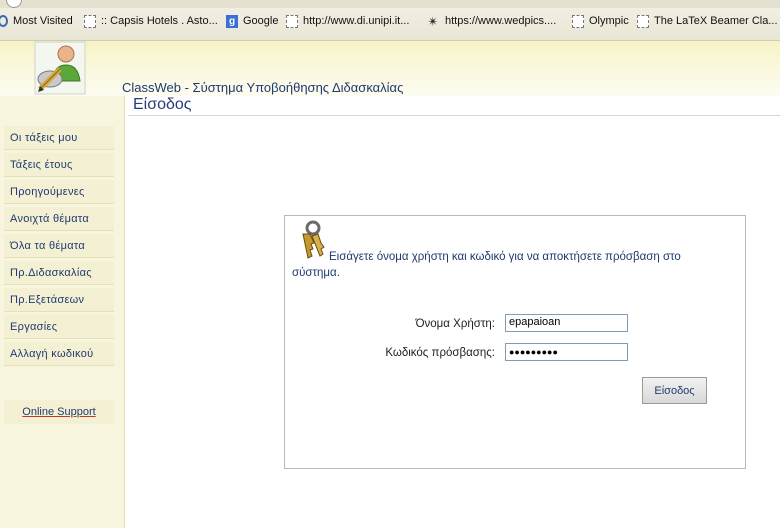 The image size is (780, 528). I want to click on bookmark-most-visited: Most Visited, so click(36, 21).